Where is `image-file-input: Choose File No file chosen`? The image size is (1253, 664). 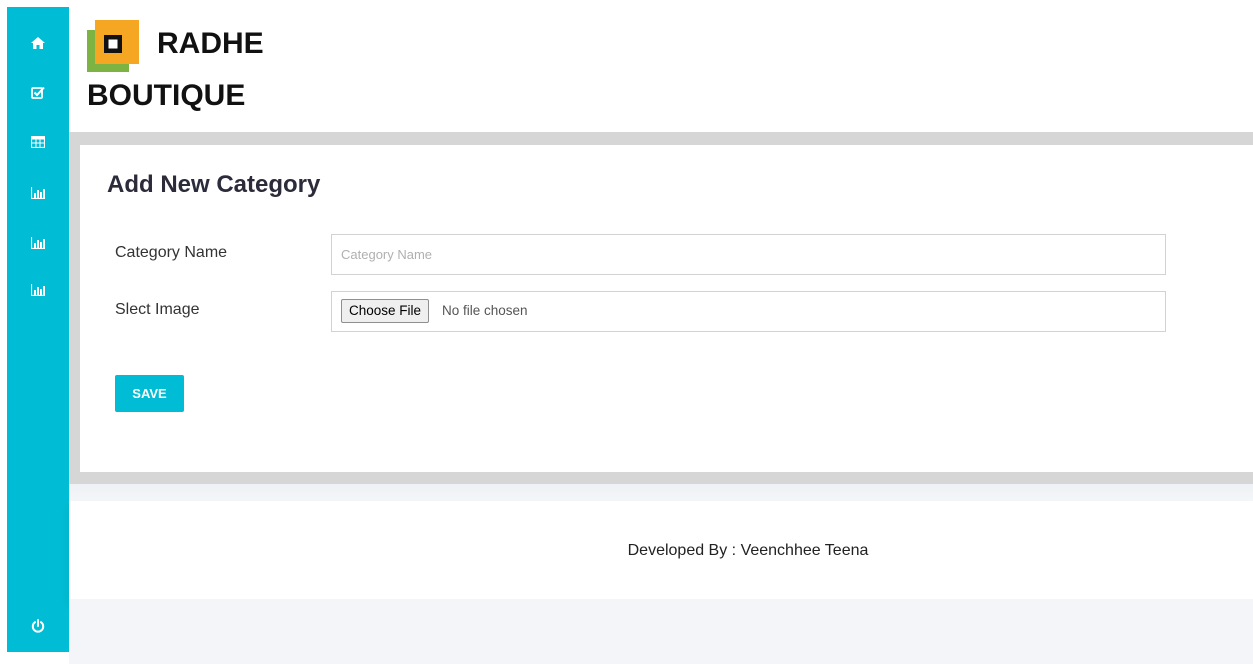 image-file-input: Choose File No file chosen is located at coordinates (748, 311).